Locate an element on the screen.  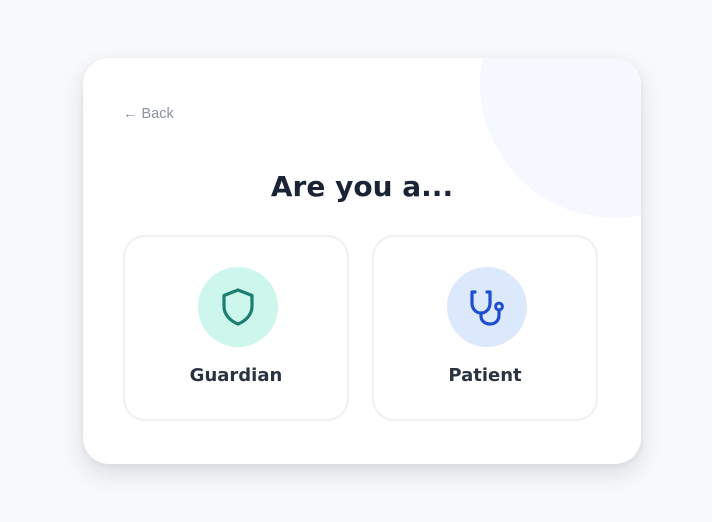
shield-icon is located at coordinates (238, 307).